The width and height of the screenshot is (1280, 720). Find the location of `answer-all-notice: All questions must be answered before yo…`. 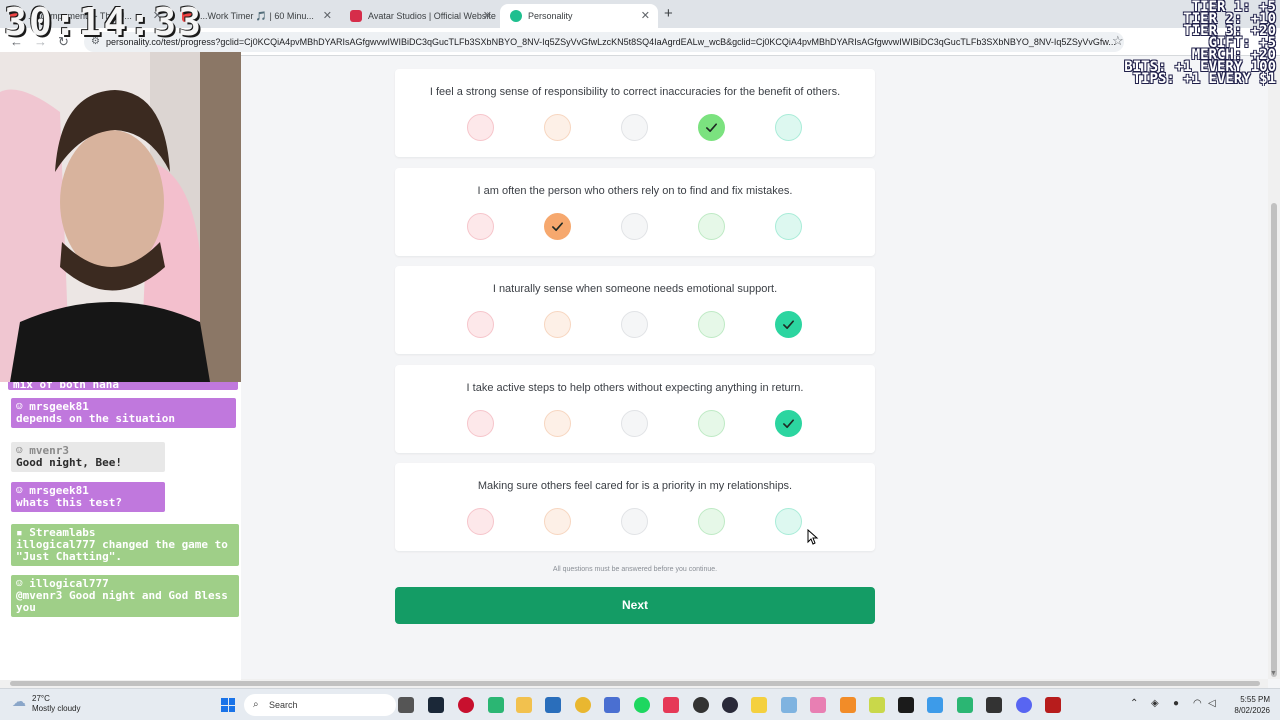

answer-all-notice: All questions must be answered before yo… is located at coordinates (635, 569).